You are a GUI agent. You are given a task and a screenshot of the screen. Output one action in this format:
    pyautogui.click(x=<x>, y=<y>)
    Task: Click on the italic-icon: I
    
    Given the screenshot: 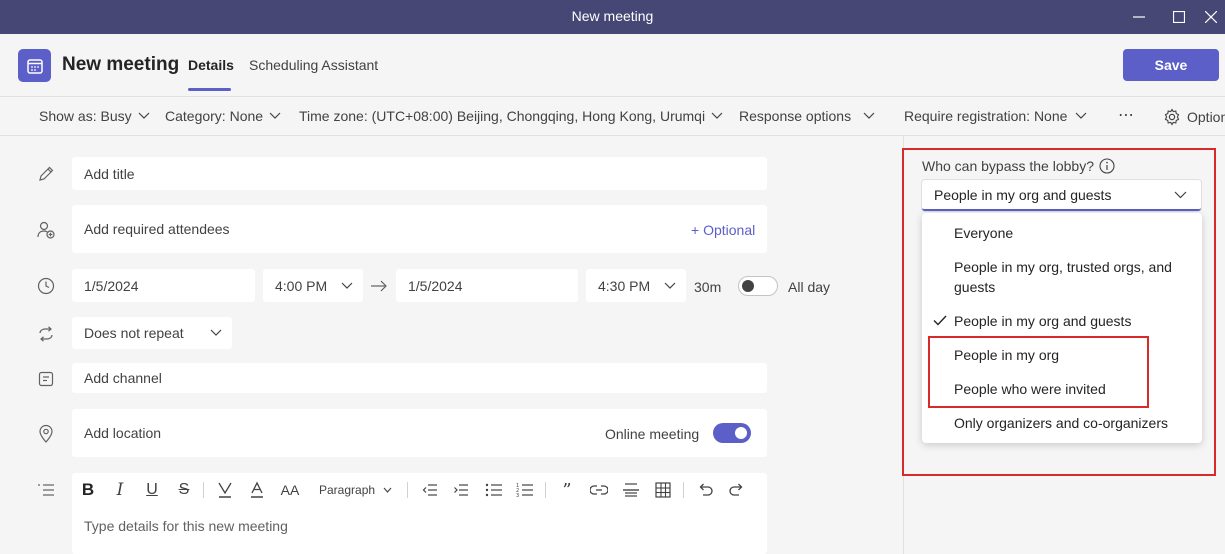 What is the action you would take?
    pyautogui.click(x=120, y=490)
    